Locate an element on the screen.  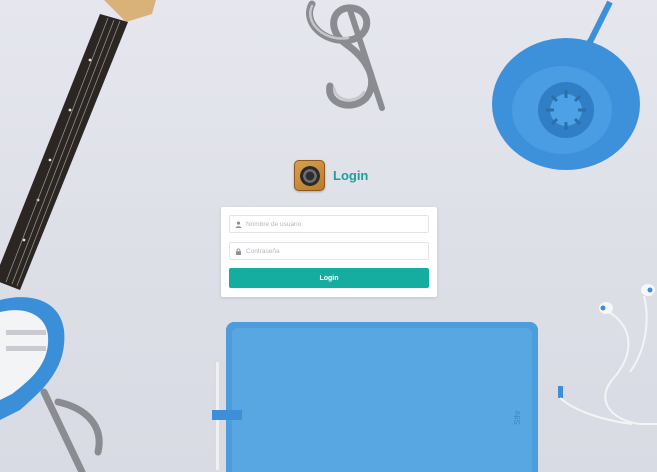
user-icon is located at coordinates (238, 224).